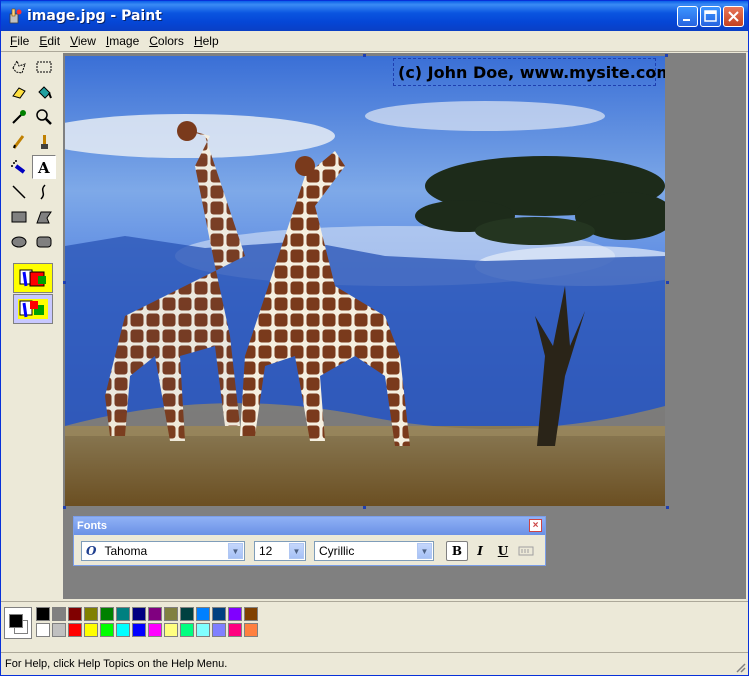  What do you see at coordinates (666, 55) in the screenshot?
I see `resize-handle-top-right` at bounding box center [666, 55].